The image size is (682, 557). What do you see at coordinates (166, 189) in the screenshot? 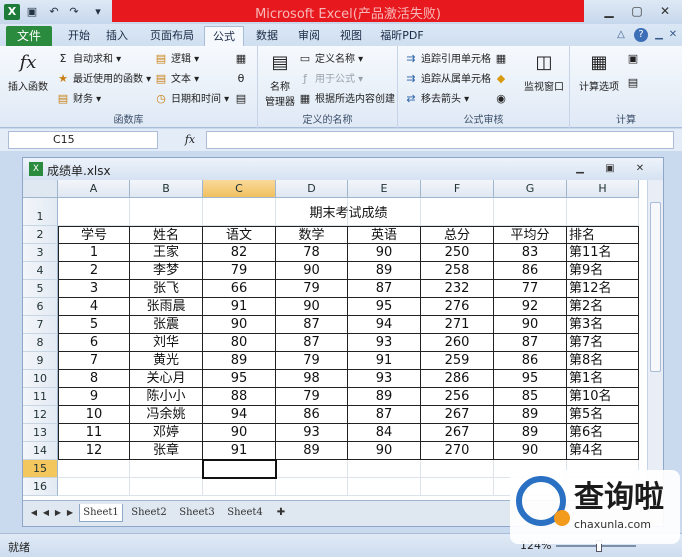
I see `column-header: B` at bounding box center [166, 189].